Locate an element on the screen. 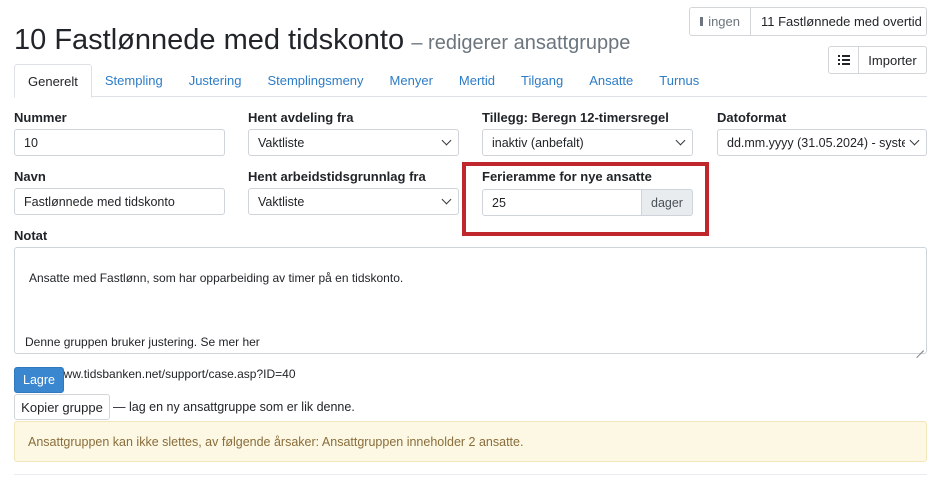 This screenshot has height=481, width=945. tab-tilgang: Tilgang is located at coordinates (542, 80).